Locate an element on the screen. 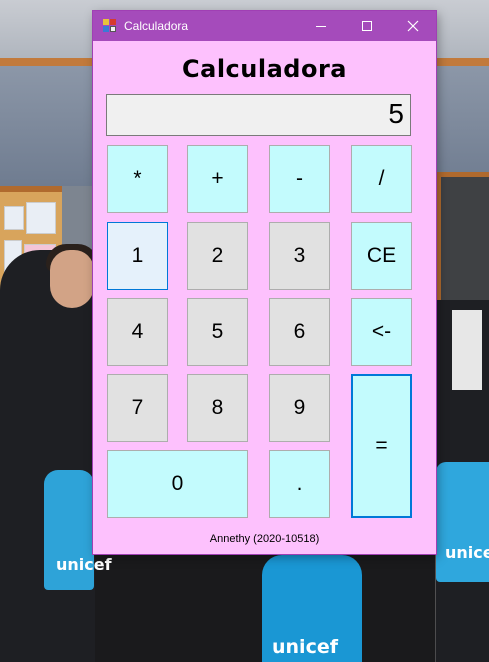  digit-6-button: 6 is located at coordinates (299, 332).